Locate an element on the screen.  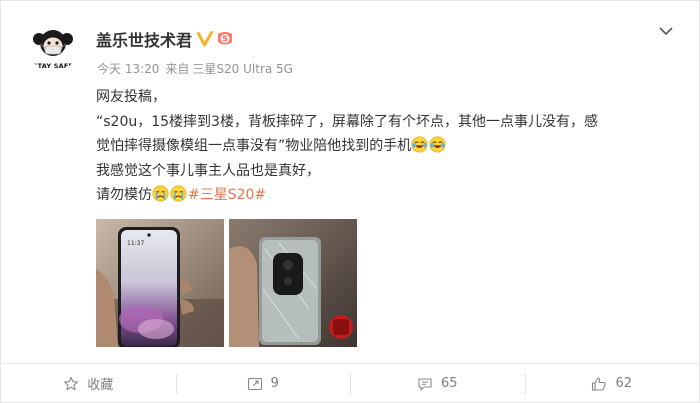
post-action-bar: 收藏 9 65 62 is located at coordinates (350, 383).